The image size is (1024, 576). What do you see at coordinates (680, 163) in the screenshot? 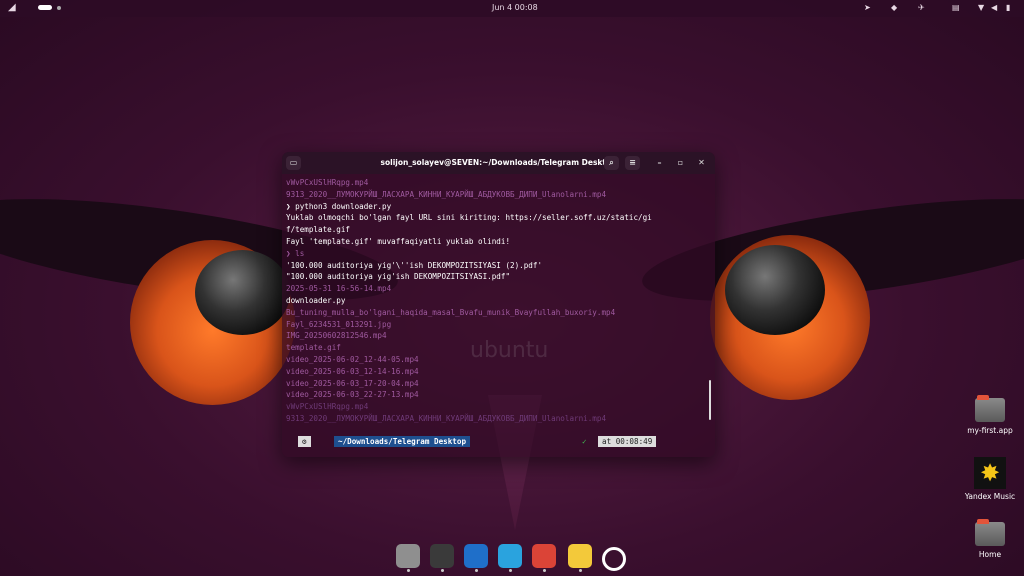
I see `maximize-button: ▫` at bounding box center [680, 163].